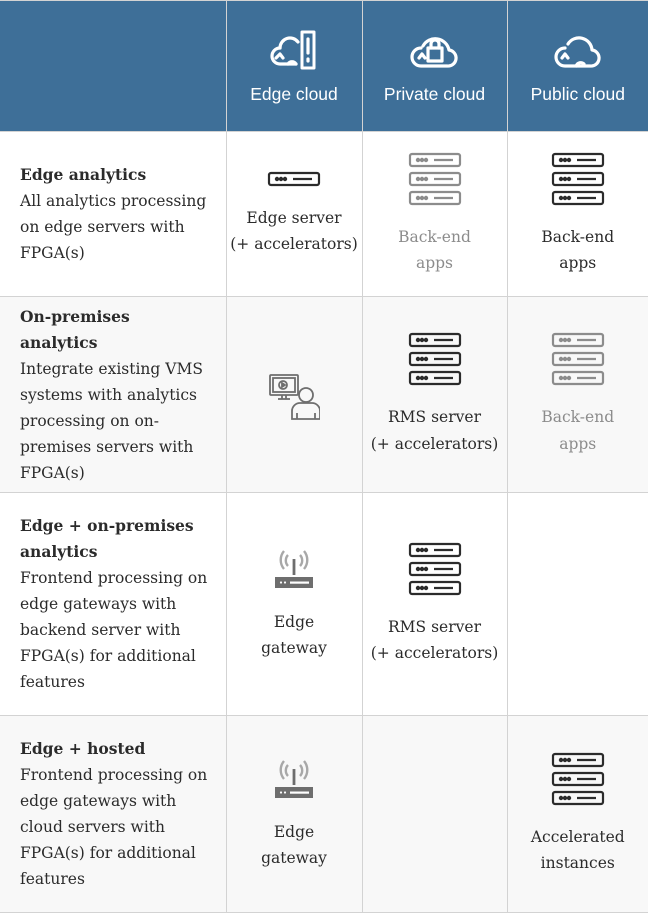 Image resolution: width=648 pixels, height=915 pixels. I want to click on header-public-cloud: Public cloud, so click(577, 66).